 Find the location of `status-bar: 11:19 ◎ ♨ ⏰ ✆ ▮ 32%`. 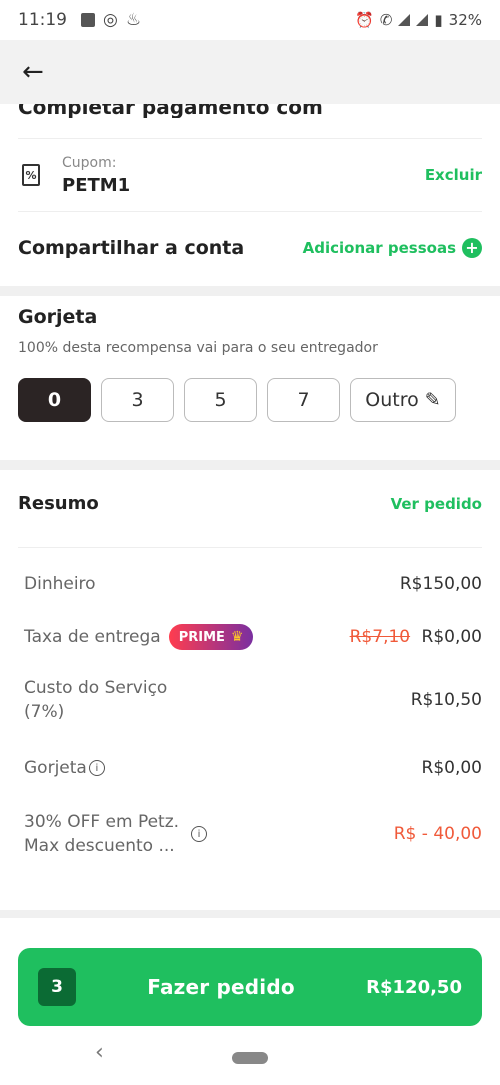

status-bar: 11:19 ◎ ♨ ⏰ ✆ ▮ 32% is located at coordinates (250, 20).